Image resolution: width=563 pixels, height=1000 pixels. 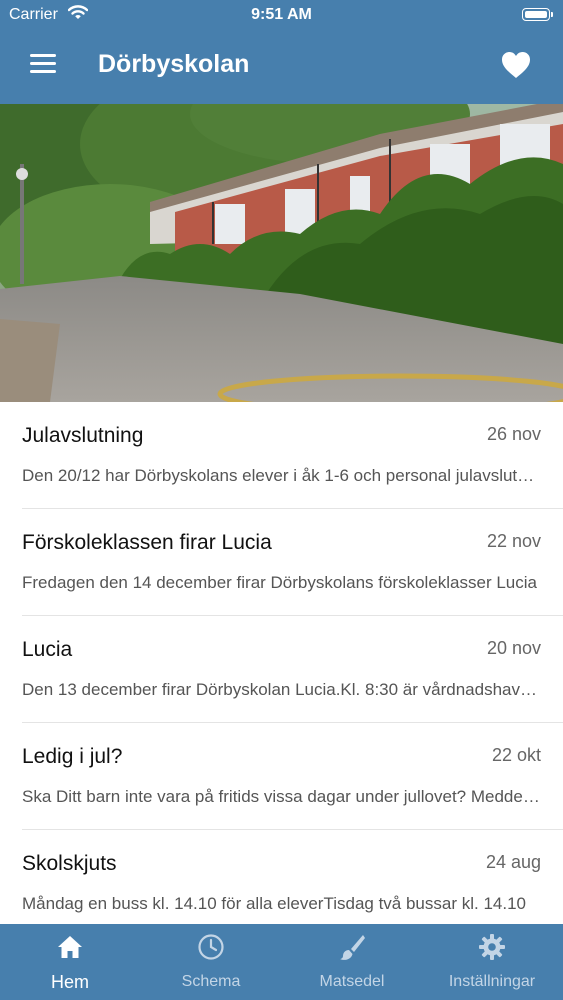 What do you see at coordinates (70, 962) in the screenshot?
I see `tab-home: Hem` at bounding box center [70, 962].